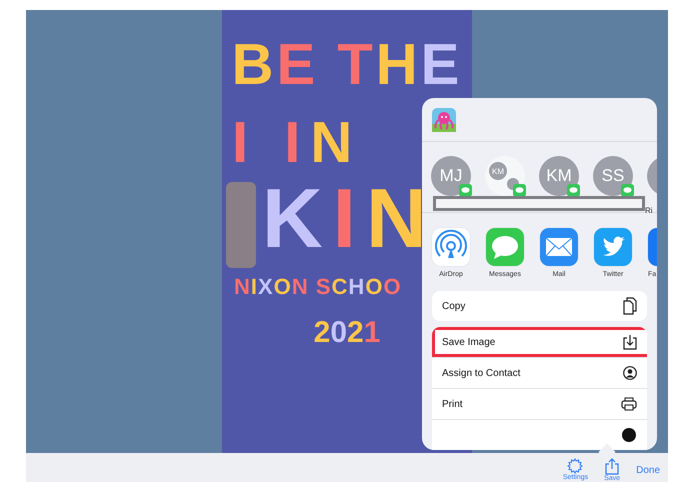 The width and height of the screenshot is (676, 482). What do you see at coordinates (612, 466) in the screenshot?
I see `share-icon` at bounding box center [612, 466].